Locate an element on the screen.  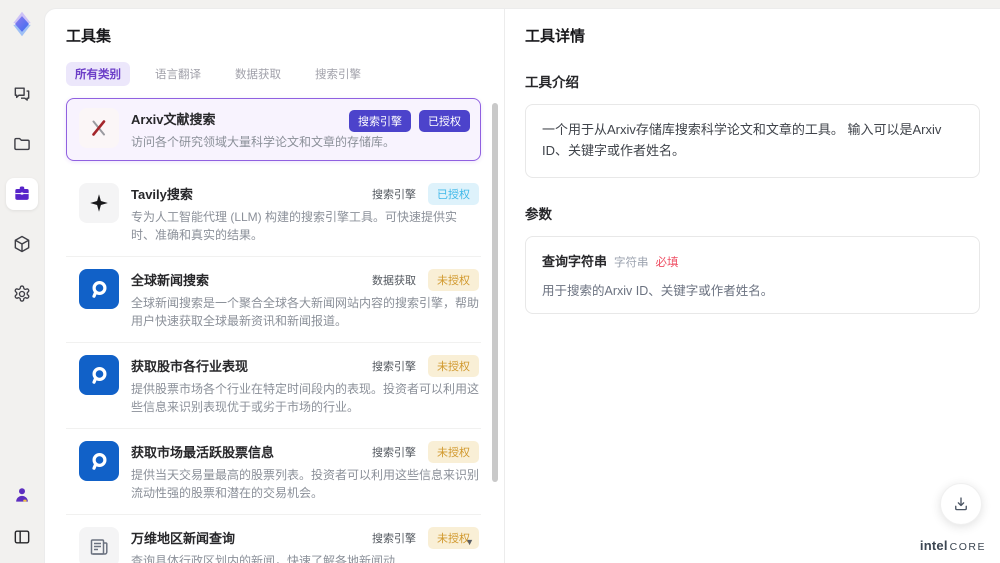
tavily-star-icon is located at coordinates (99, 203).